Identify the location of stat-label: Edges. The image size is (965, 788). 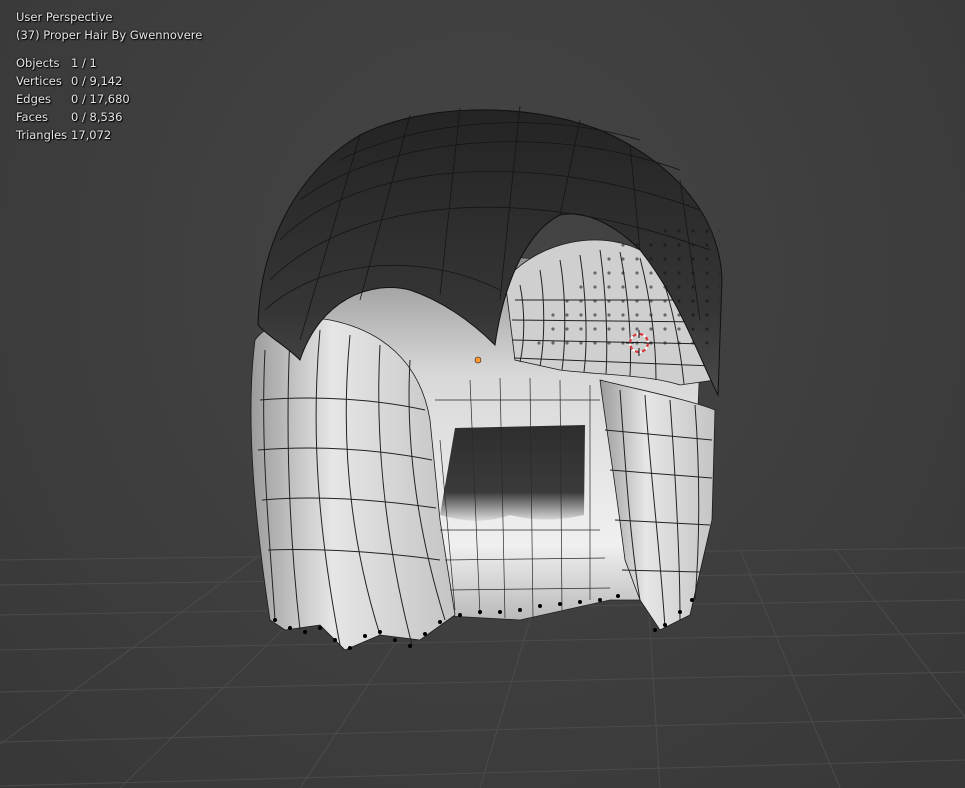
(33, 99).